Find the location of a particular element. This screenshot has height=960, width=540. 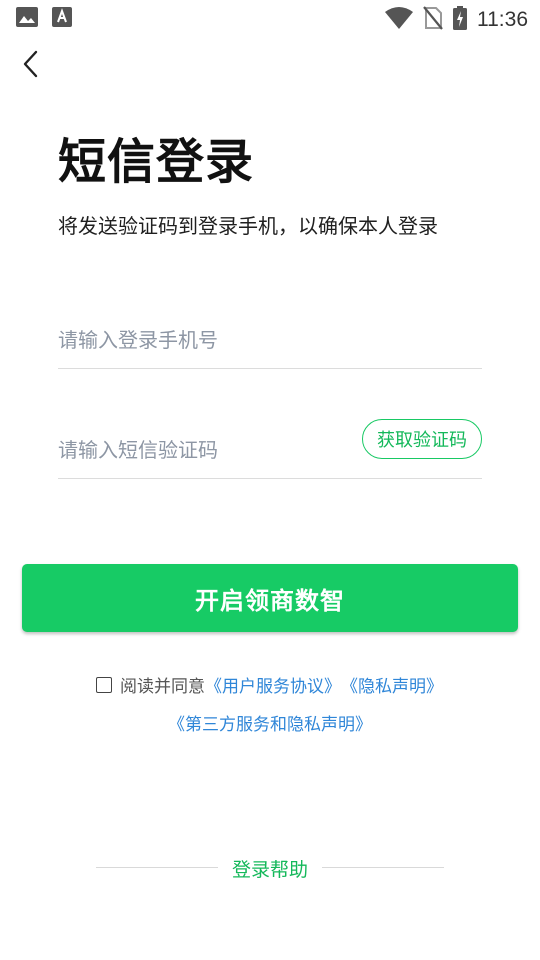

agreement-row-2: 《第三方服务和隐私声明》 is located at coordinates (270, 722).